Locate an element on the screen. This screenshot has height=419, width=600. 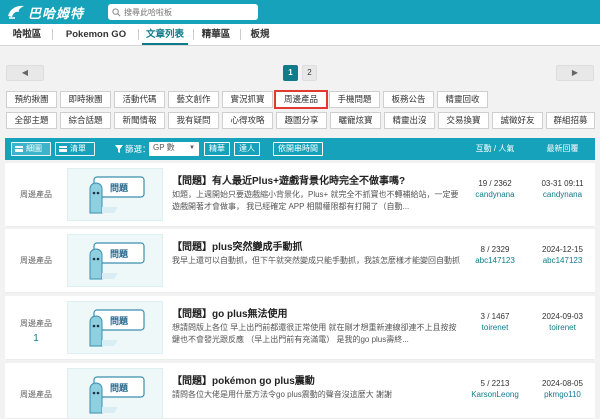
page-1-button: 1 is located at coordinates (290, 73).